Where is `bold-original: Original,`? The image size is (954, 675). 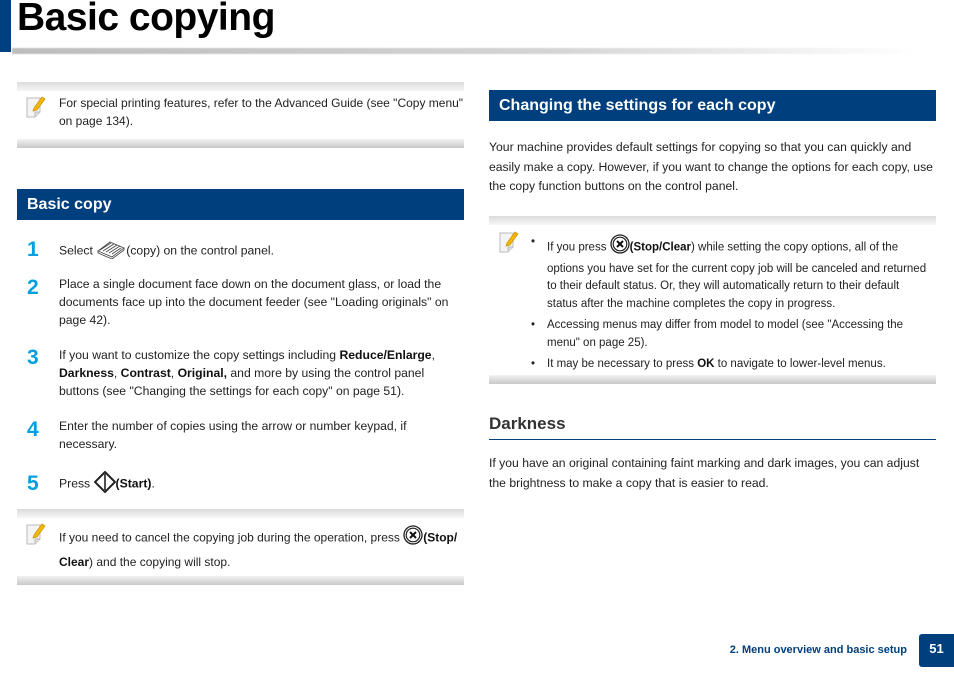 bold-original: Original, is located at coordinates (202, 373).